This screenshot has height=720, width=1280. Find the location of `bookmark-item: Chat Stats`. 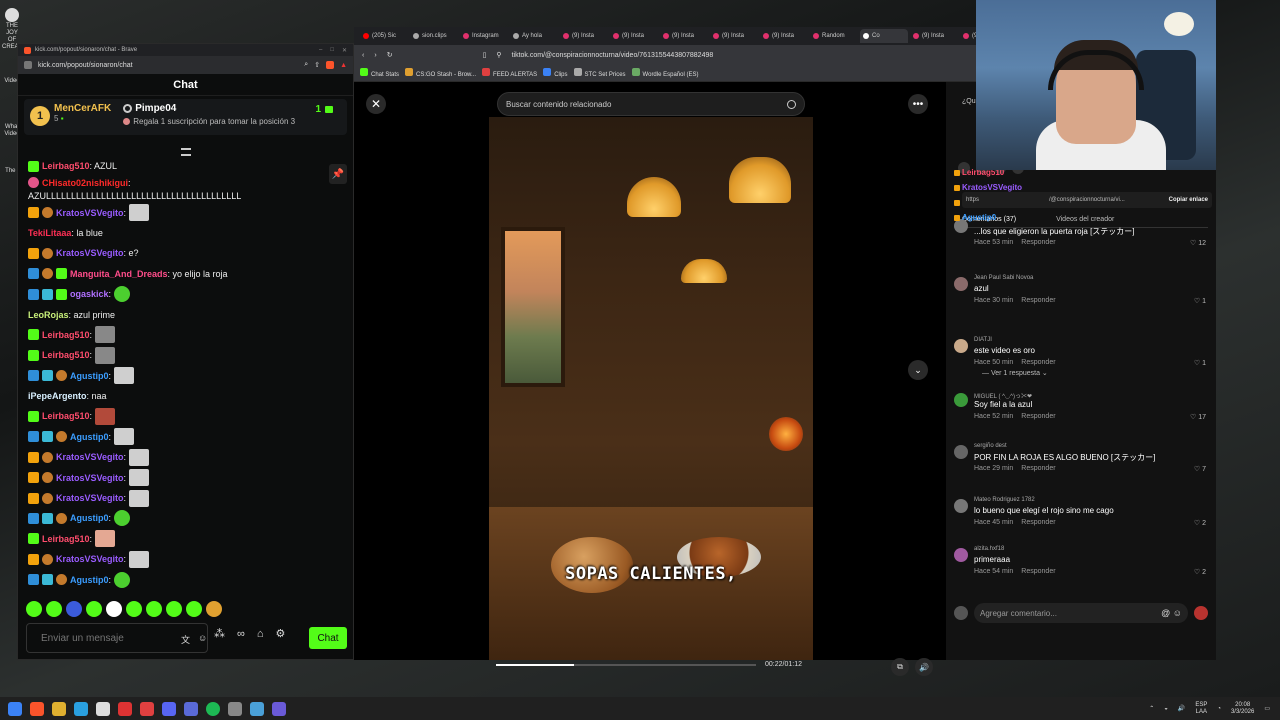

bookmark-item: Chat Stats is located at coordinates (379, 73).